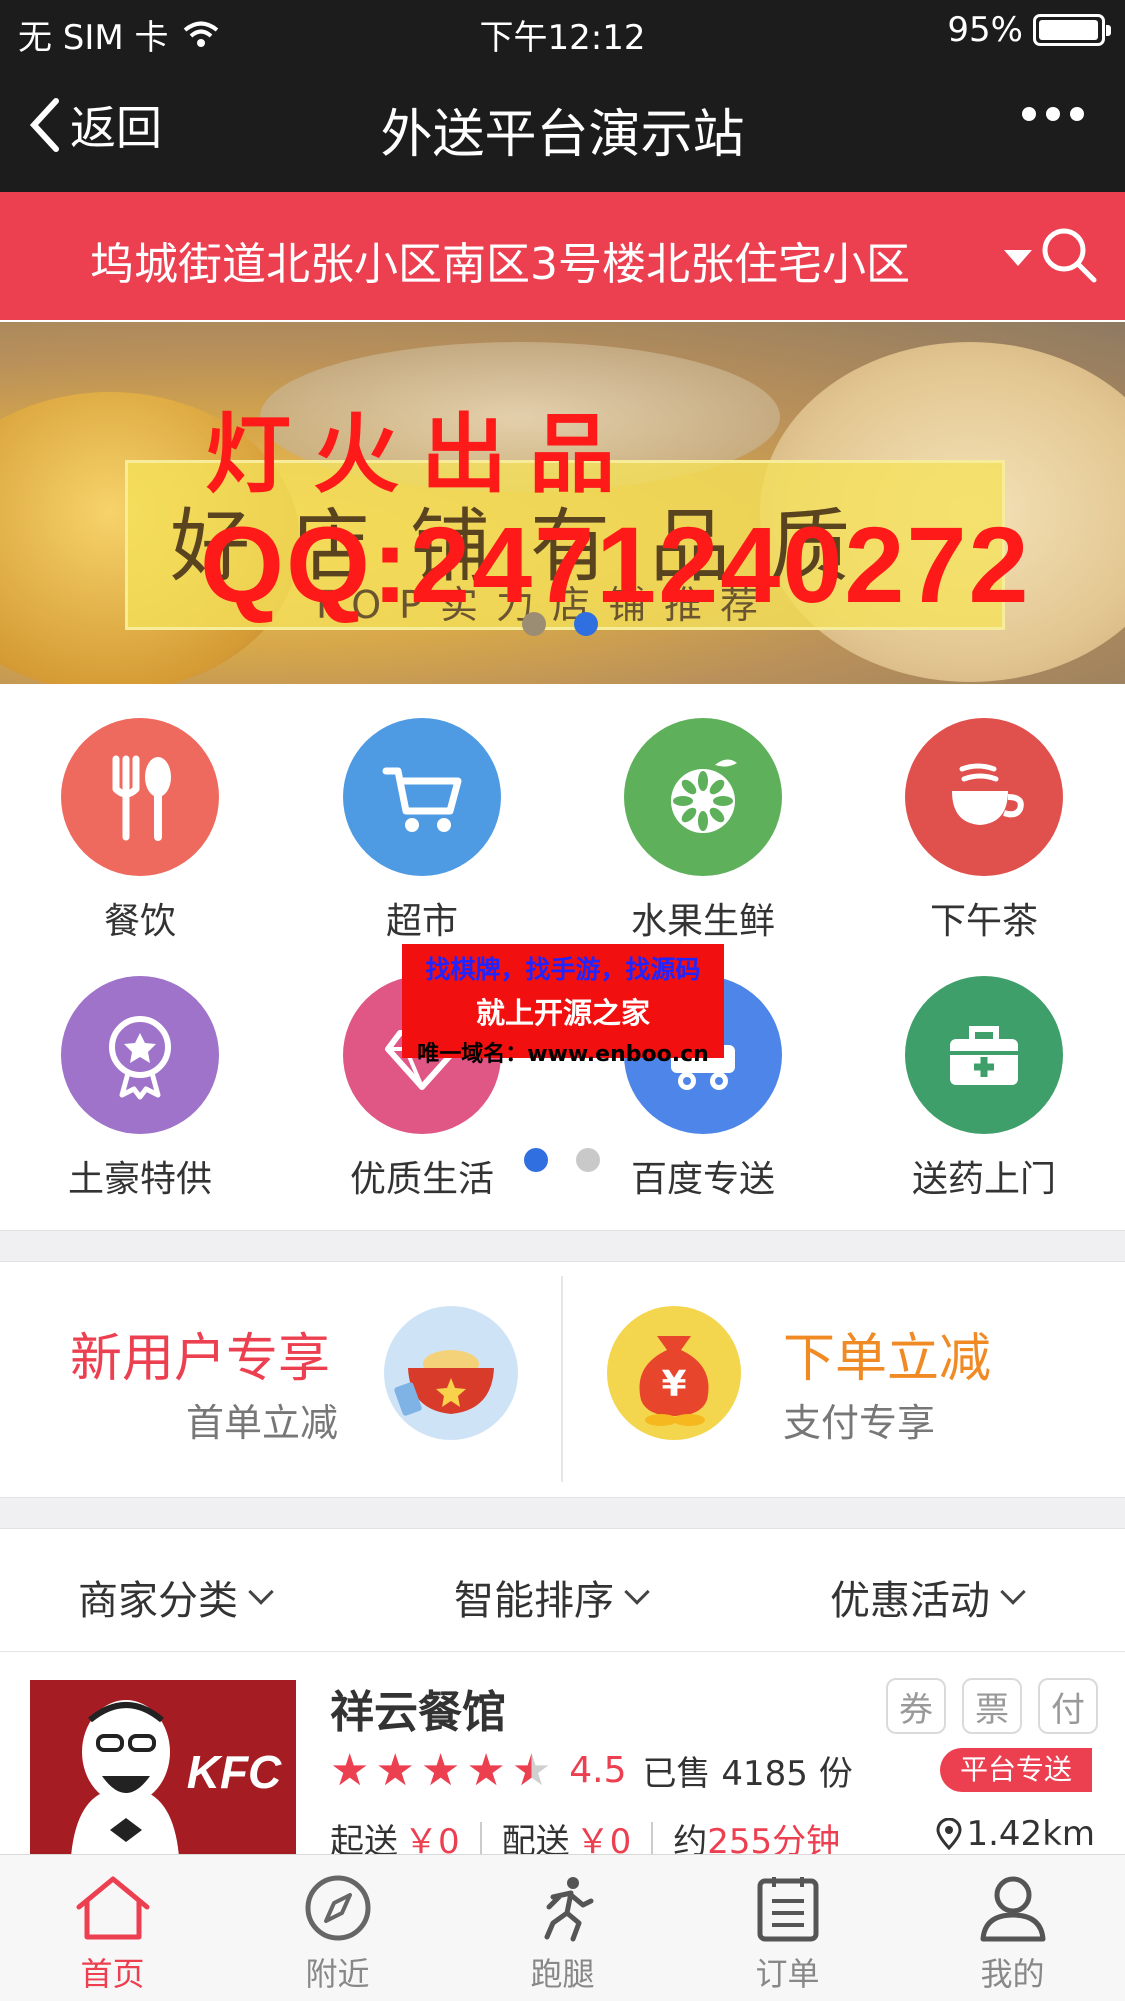 The image size is (1125, 2001). I want to click on ad-overlay: 找棋牌，找手游，找源码 就上开源之家 唯一域名：www.enboo.cn, so click(563, 1005).